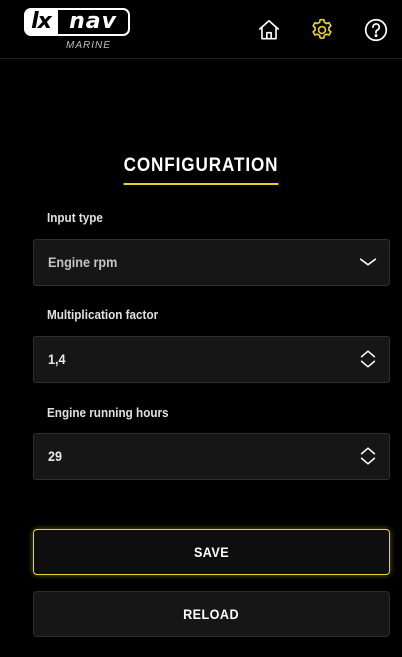  Describe the element at coordinates (94, 22) in the screenshot. I see `logo-nav-text: nav` at that location.